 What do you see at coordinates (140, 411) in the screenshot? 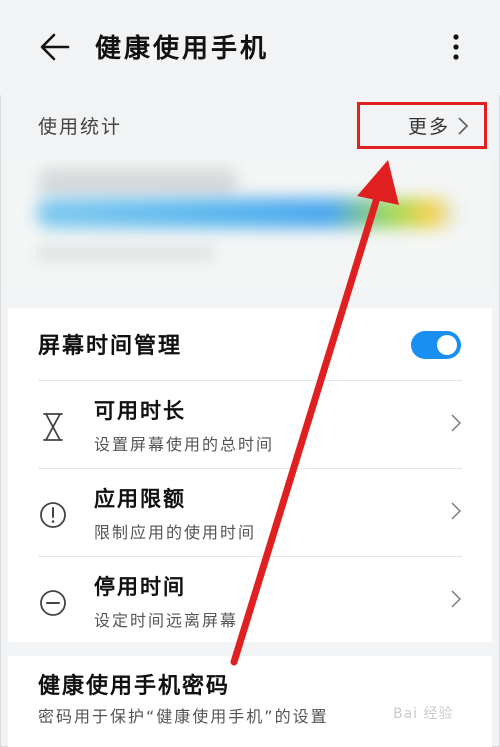
I see `item-title: 可用时长` at bounding box center [140, 411].